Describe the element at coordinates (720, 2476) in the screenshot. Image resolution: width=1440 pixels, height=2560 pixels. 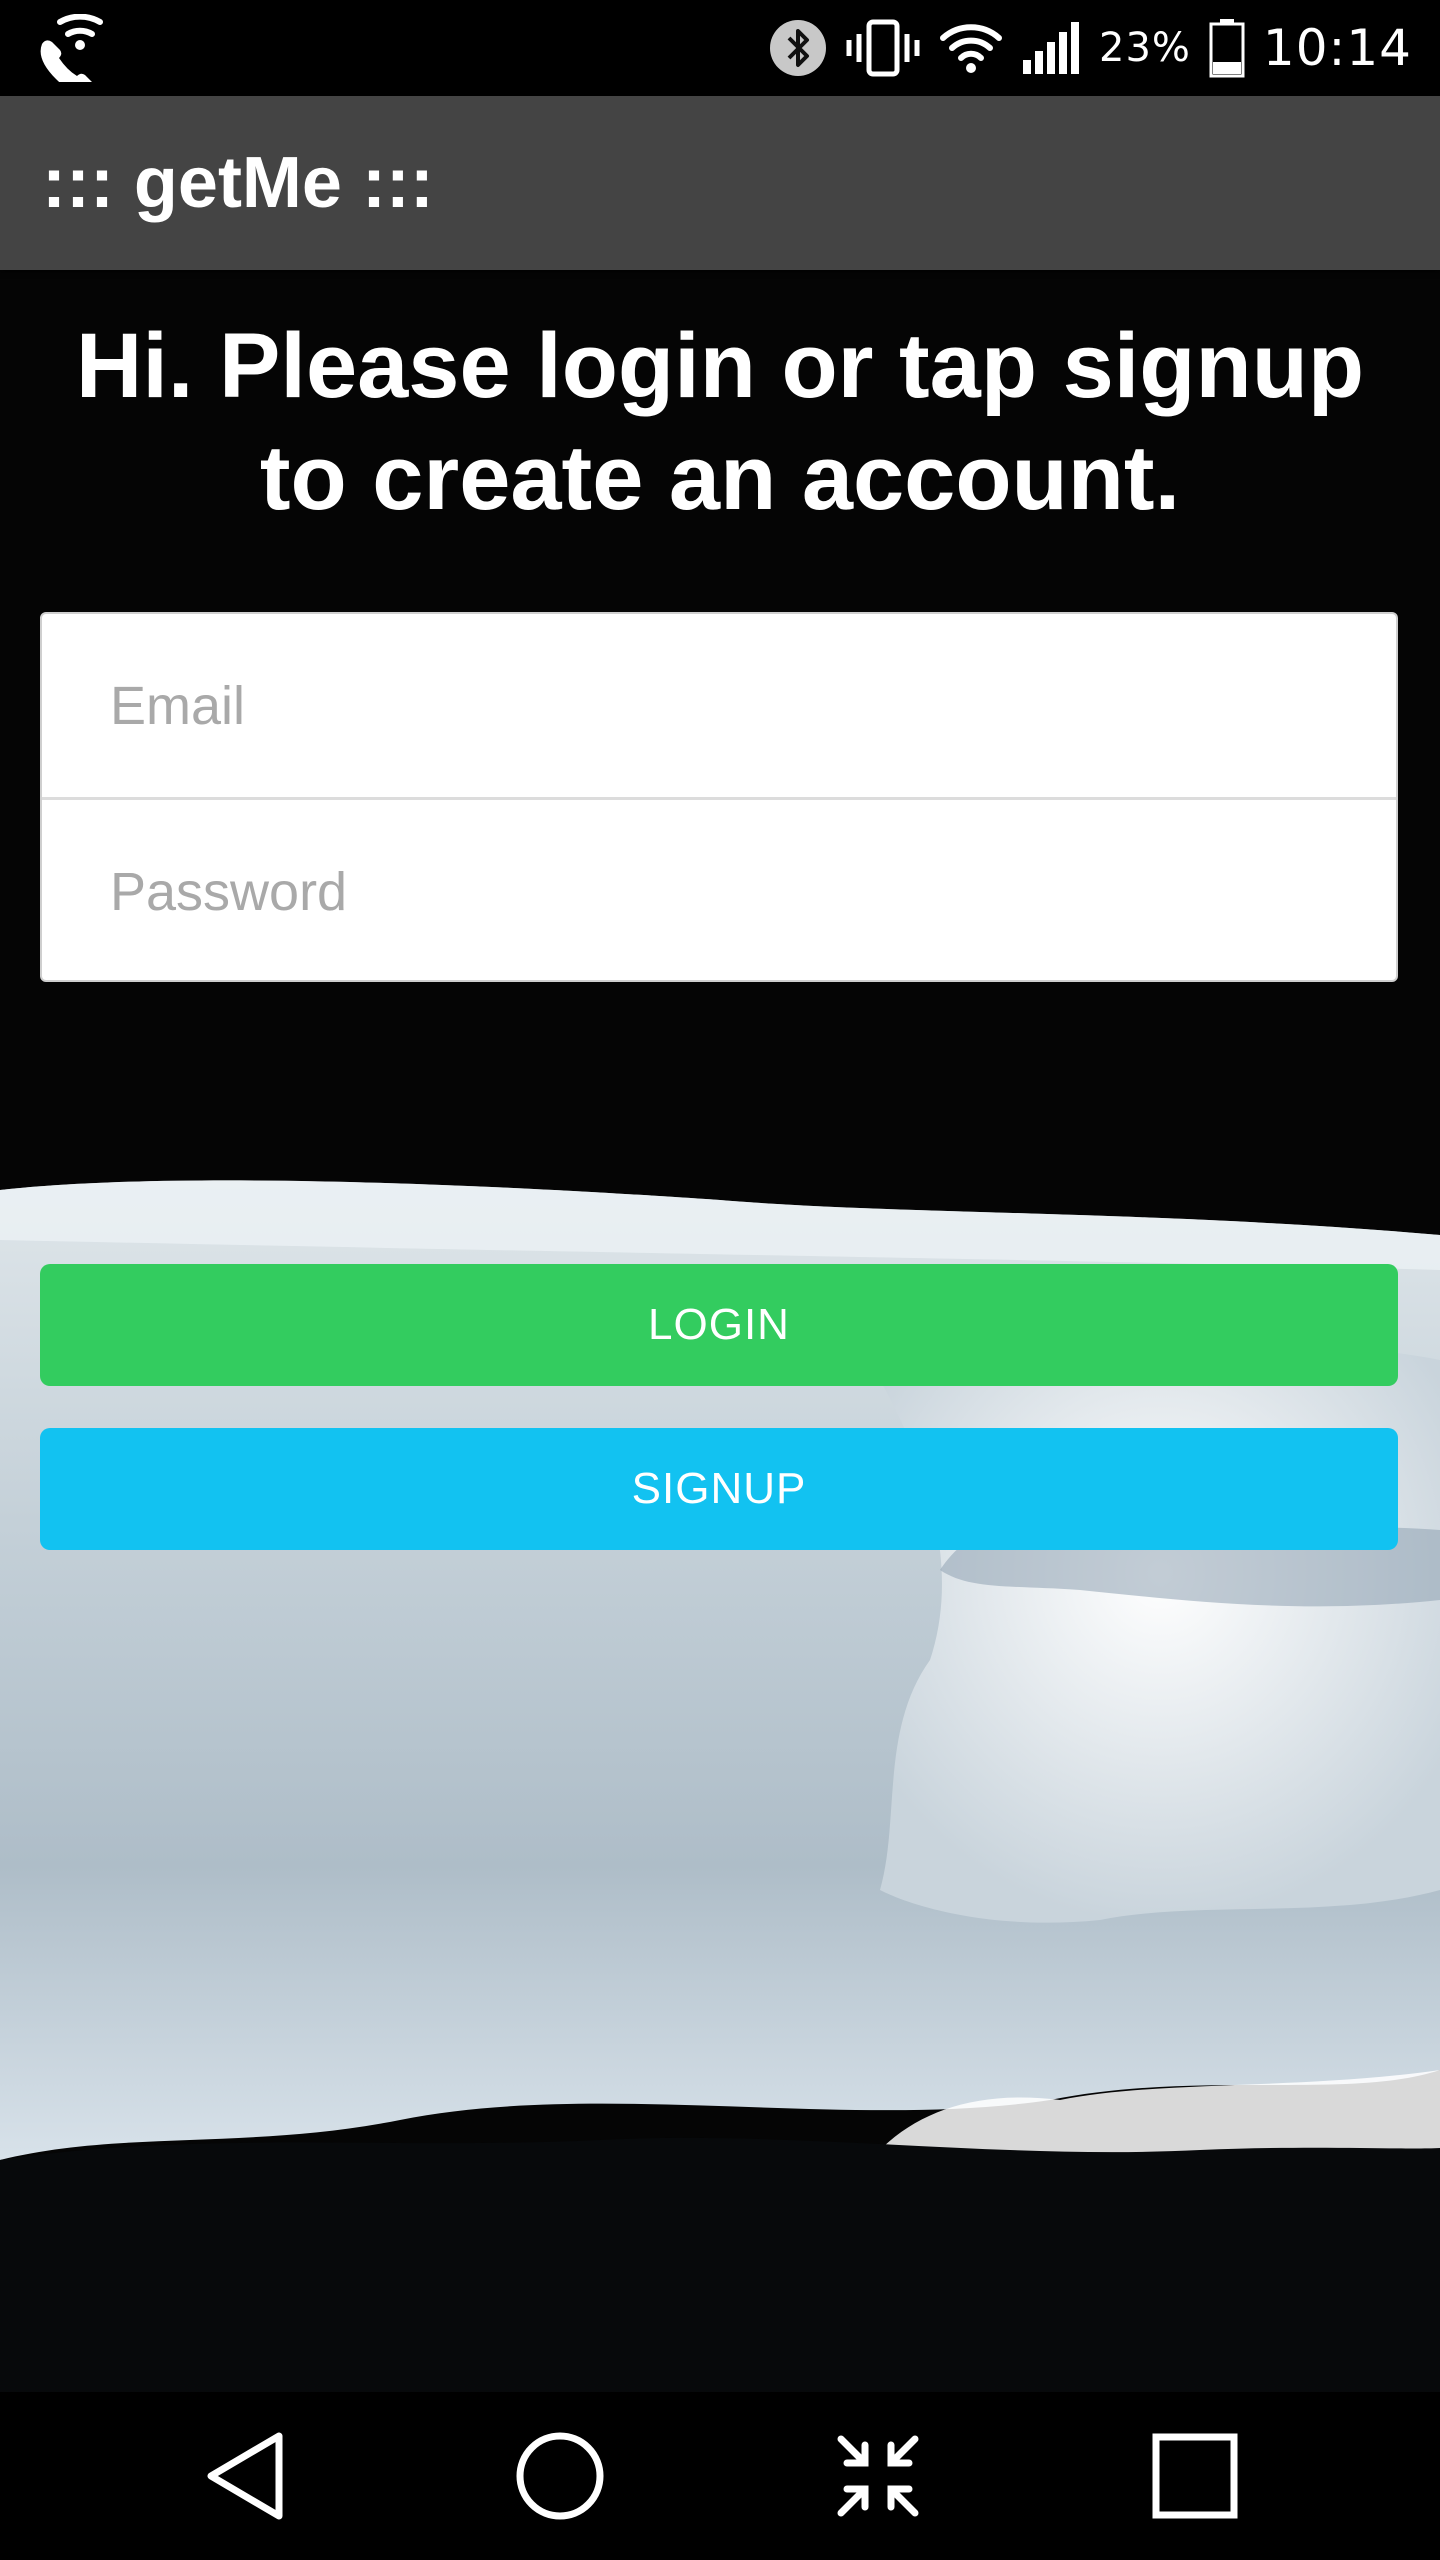
I see `navigation-bar` at that location.